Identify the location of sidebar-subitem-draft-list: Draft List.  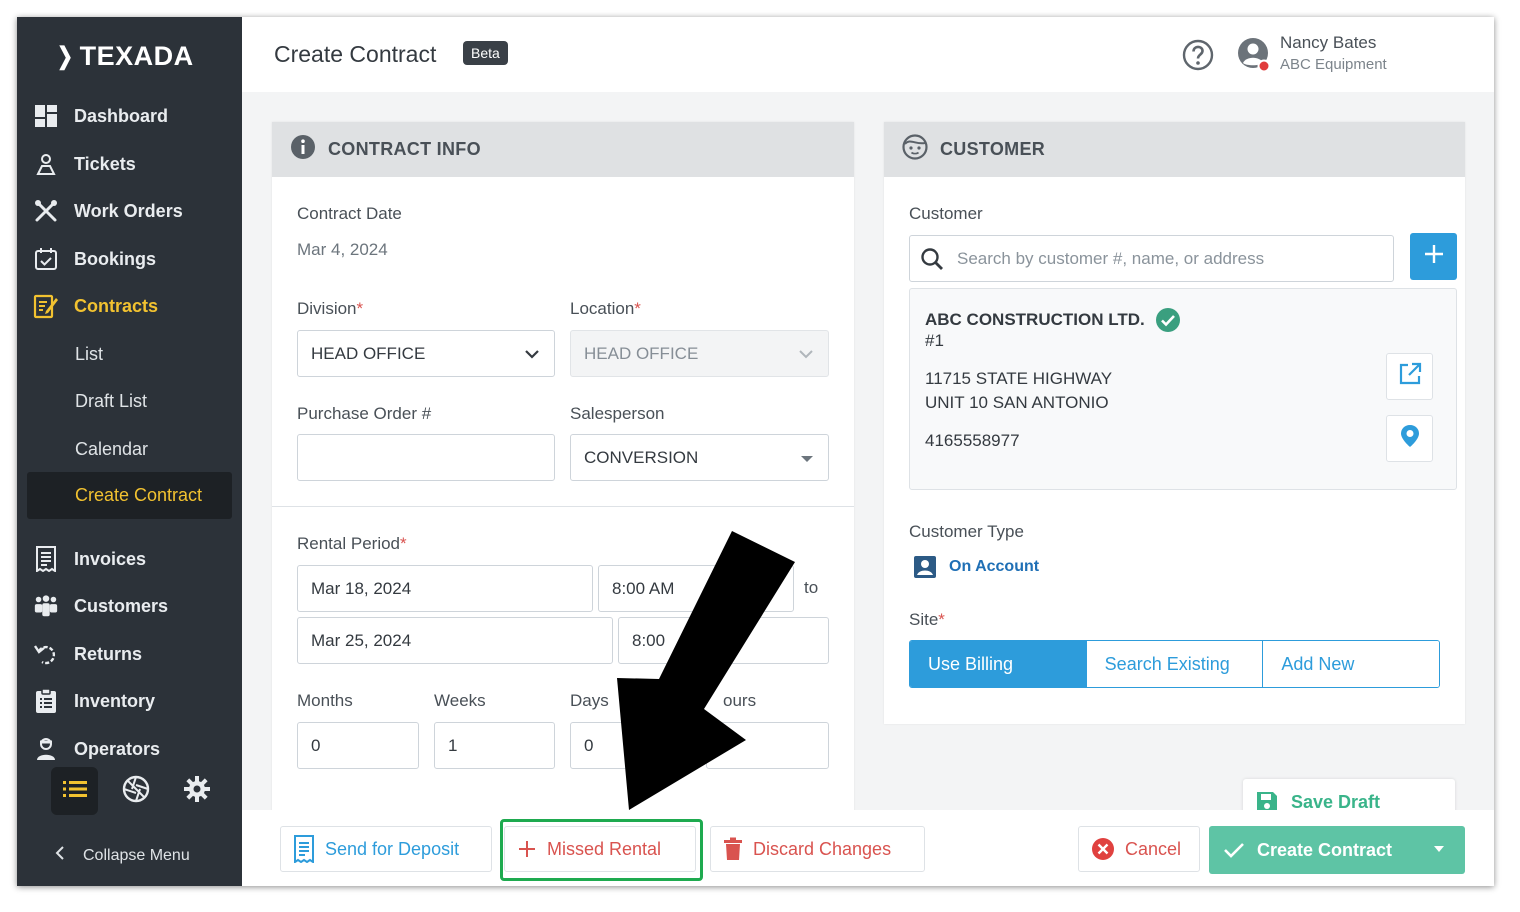
(111, 401).